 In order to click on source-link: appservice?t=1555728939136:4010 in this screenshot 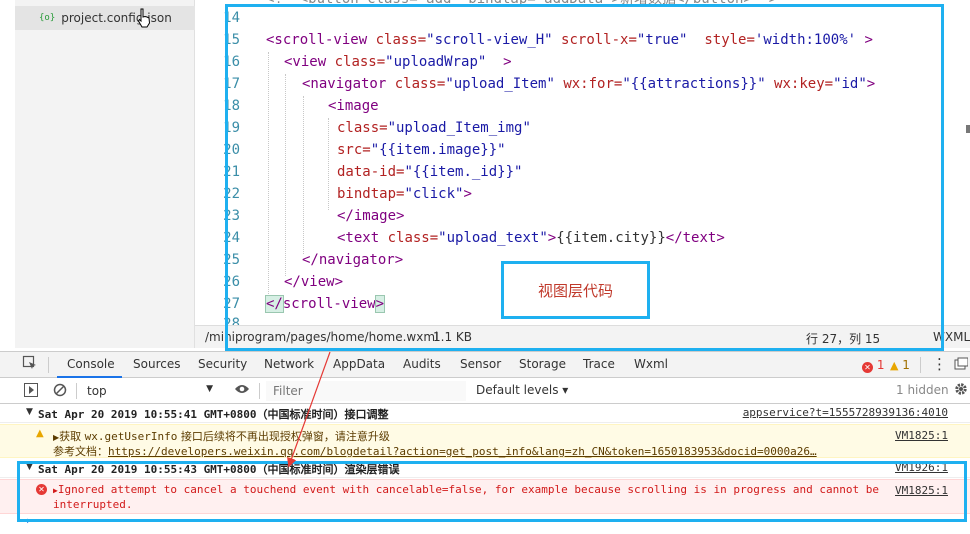, I will do `click(845, 412)`.